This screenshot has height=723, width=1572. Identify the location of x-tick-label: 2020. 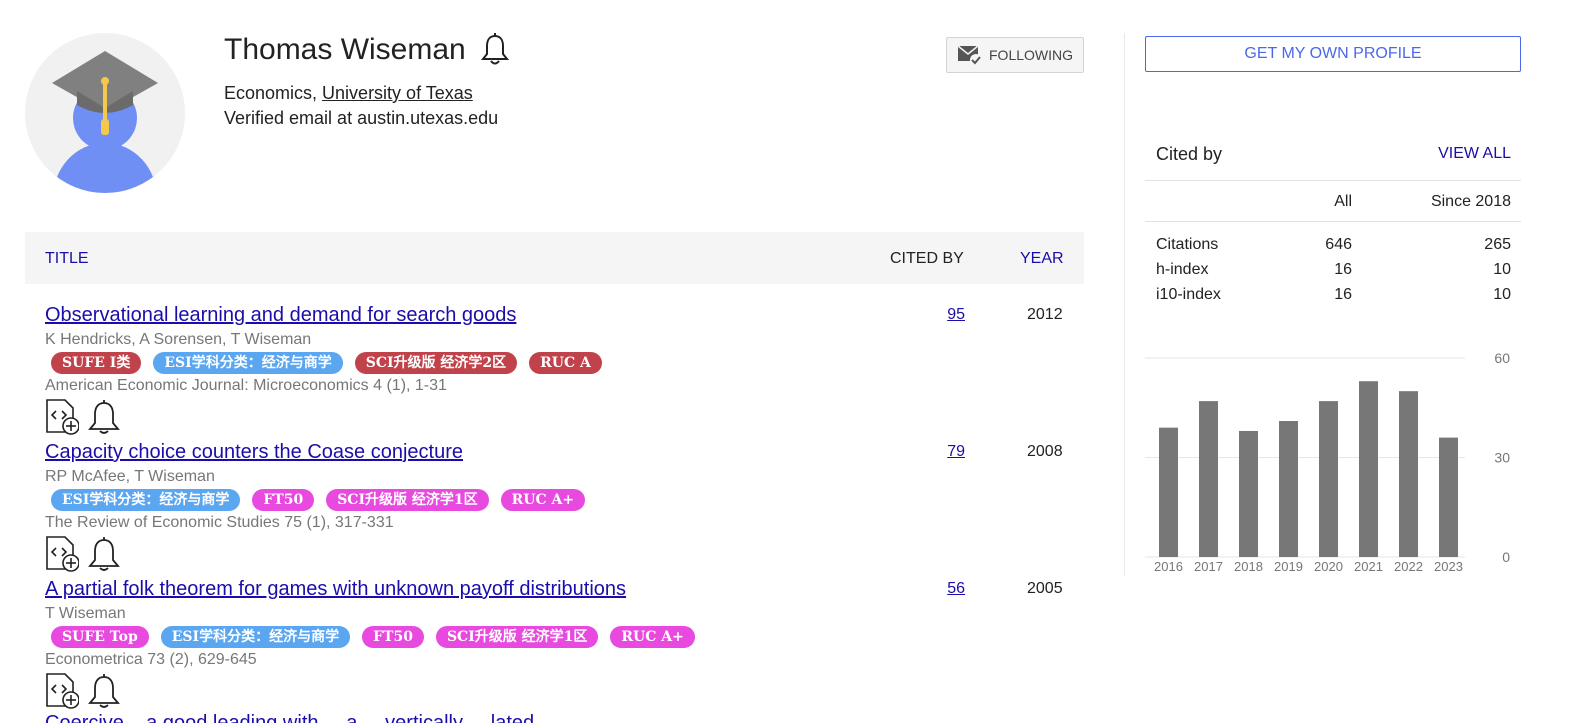
(1328, 566).